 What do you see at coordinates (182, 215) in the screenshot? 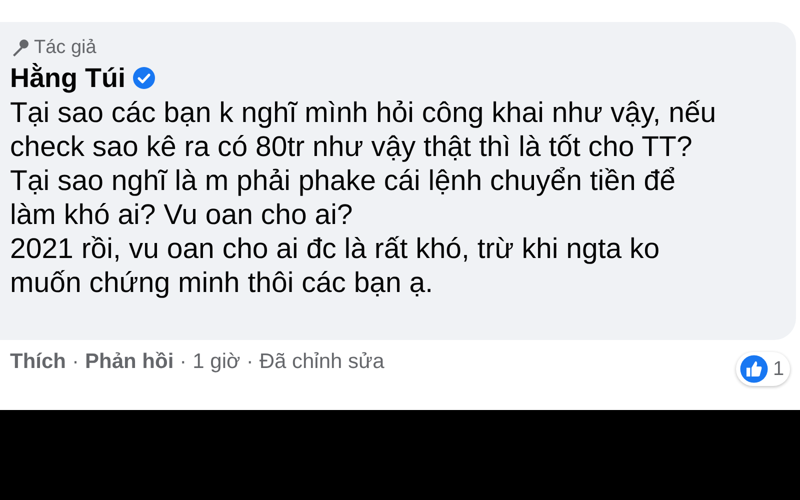
I see `comment-text-line: làm khó ai? Vu oan cho ai?` at bounding box center [182, 215].